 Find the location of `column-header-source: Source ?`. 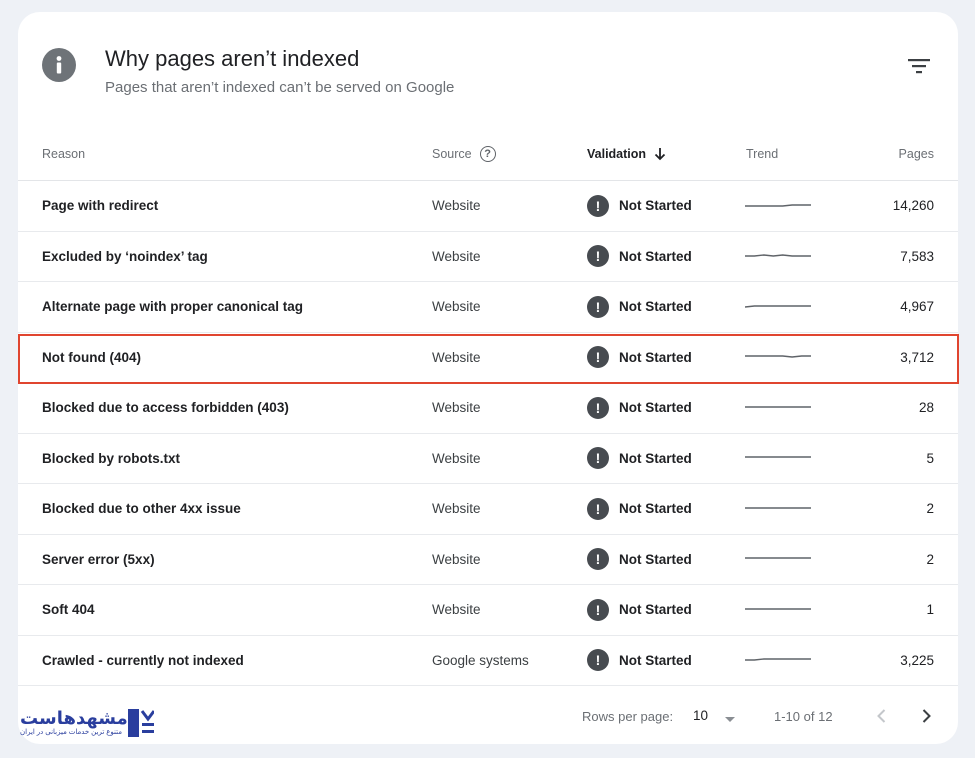

column-header-source: Source ? is located at coordinates (464, 154).